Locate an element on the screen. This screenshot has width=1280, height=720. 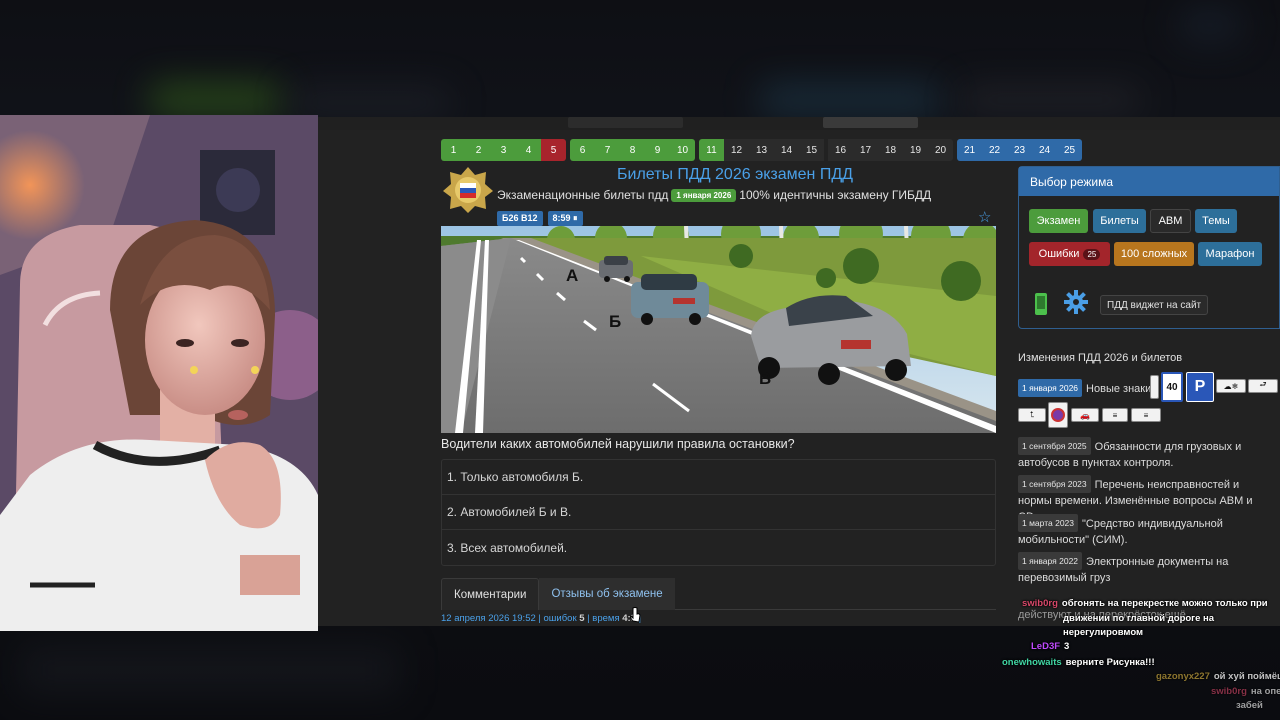
chat-text: верните Рисунка!!! is located at coordinates (1110, 662).